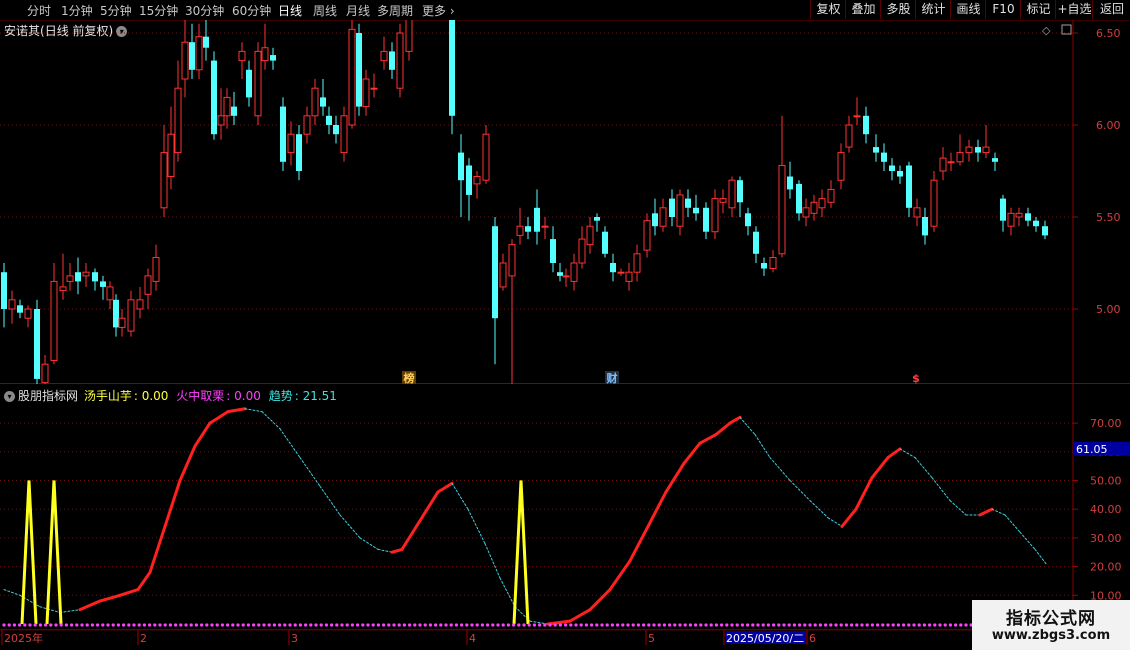  Describe the element at coordinates (1066, 29) in the screenshot. I see `panel-icon` at that location.